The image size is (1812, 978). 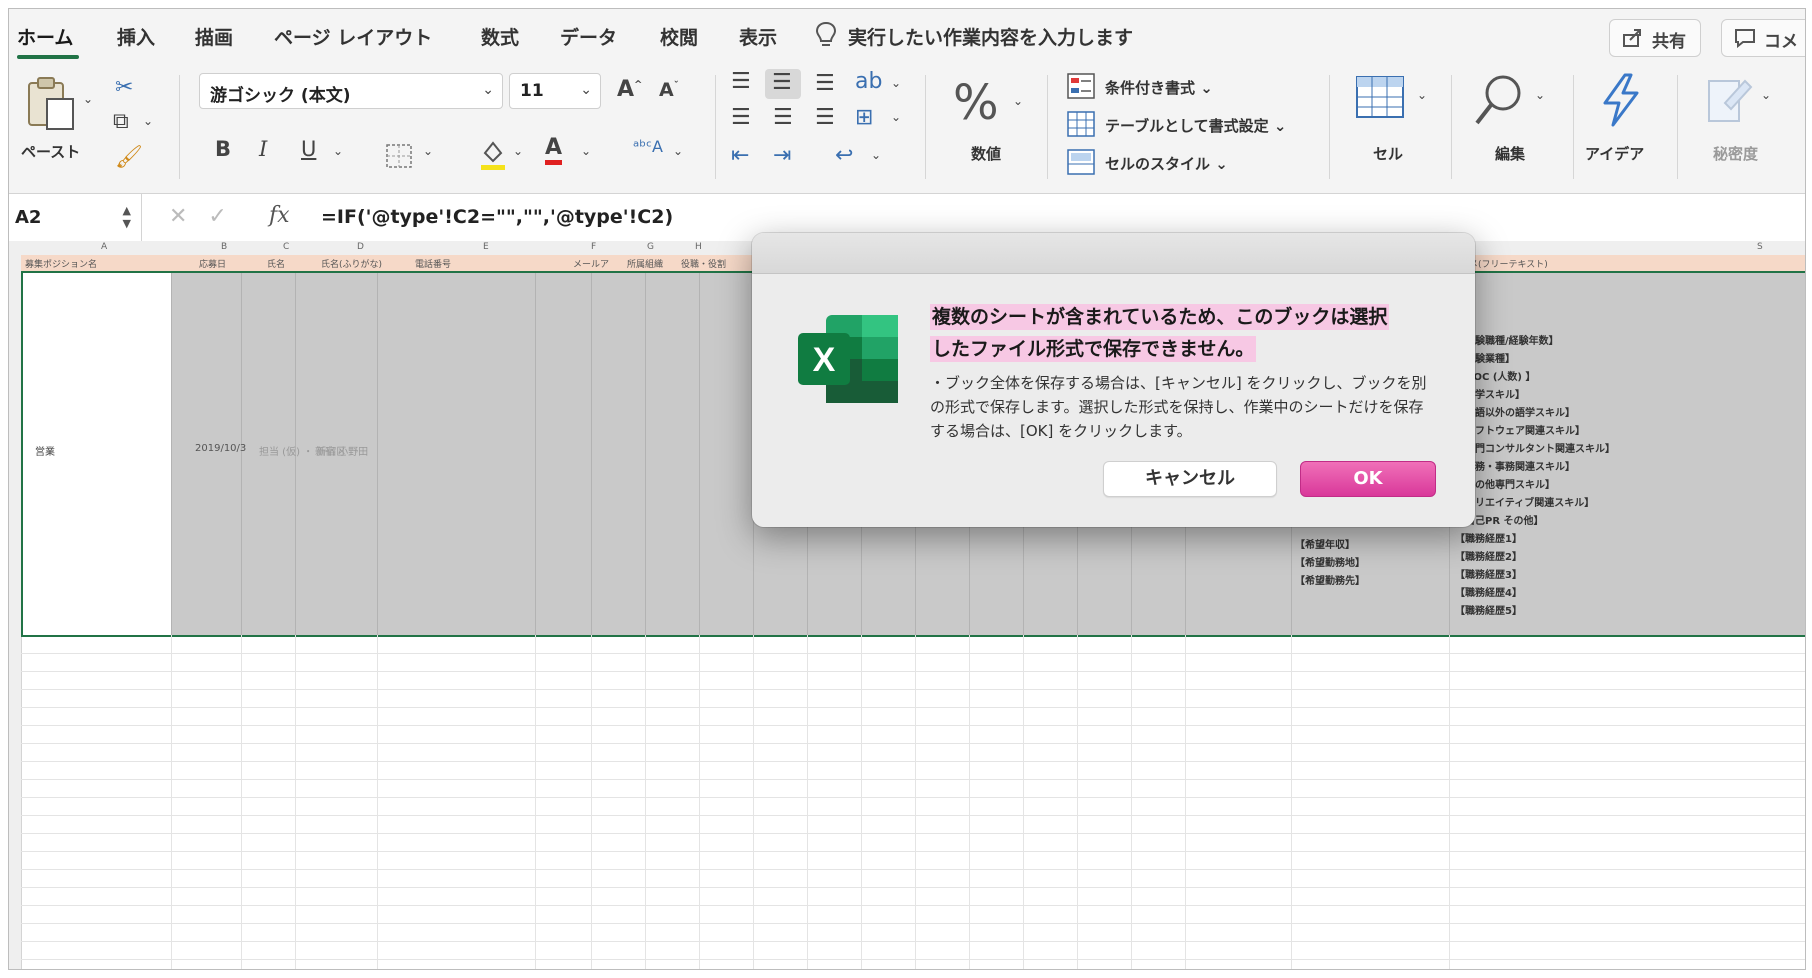 I want to click on format-painter-icon: 🖌, so click(x=129, y=158).